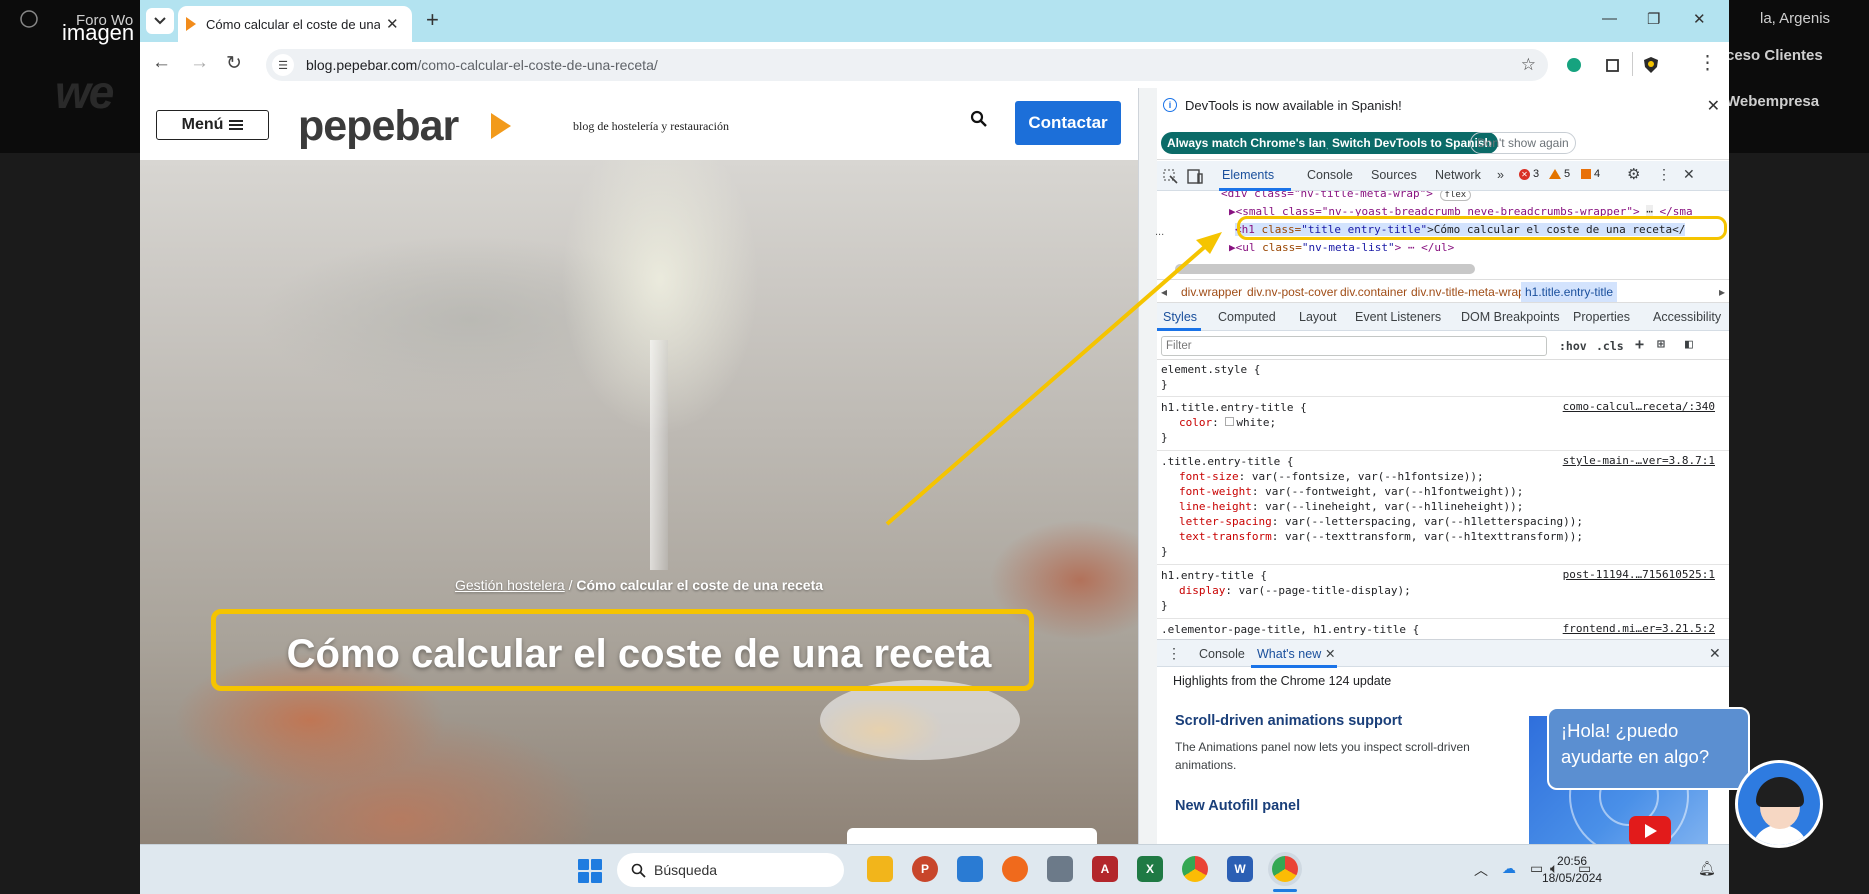  Describe the element at coordinates (1170, 176) in the screenshot. I see `inspect-element-icon` at that location.